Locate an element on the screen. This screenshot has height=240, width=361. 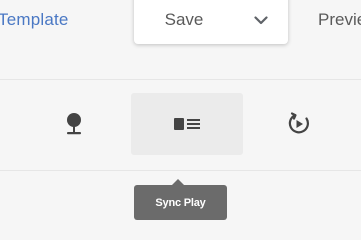
save-split-button: Save is located at coordinates (211, 22).